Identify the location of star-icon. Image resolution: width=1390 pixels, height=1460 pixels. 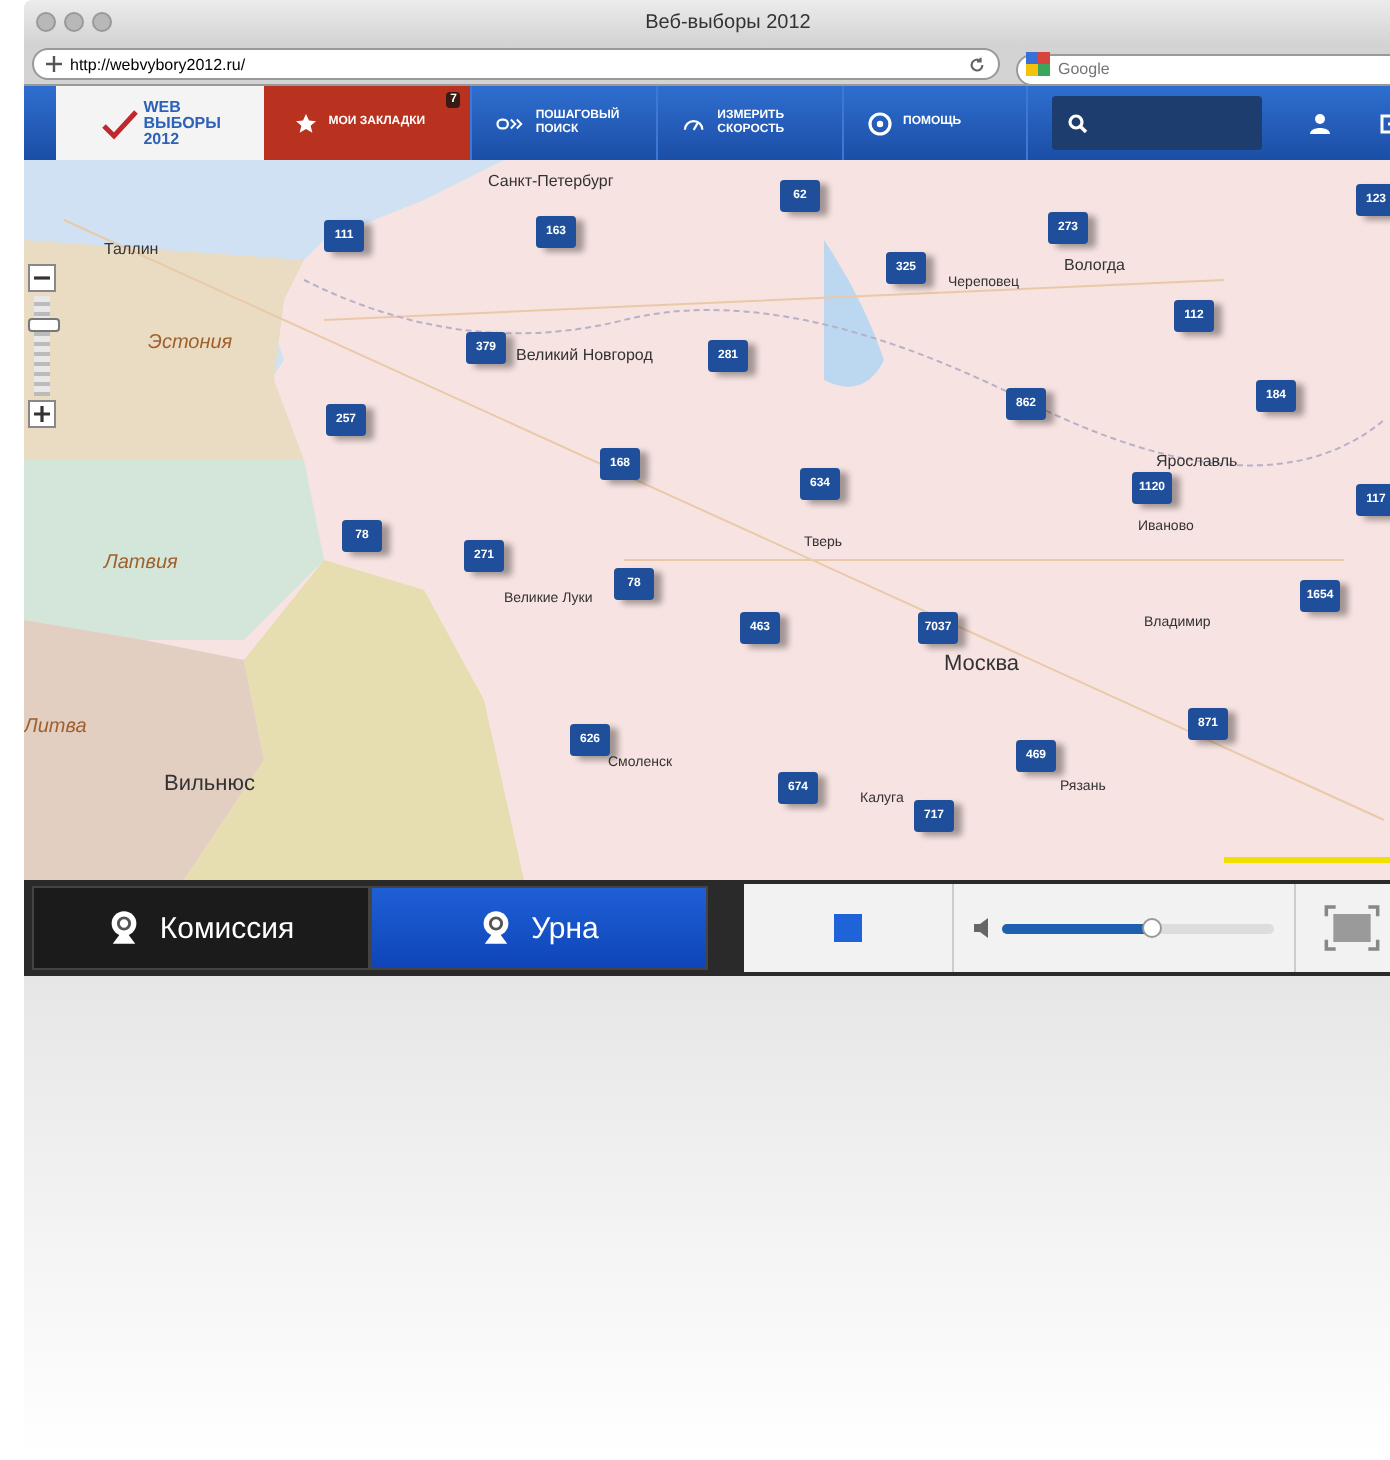
(306, 123).